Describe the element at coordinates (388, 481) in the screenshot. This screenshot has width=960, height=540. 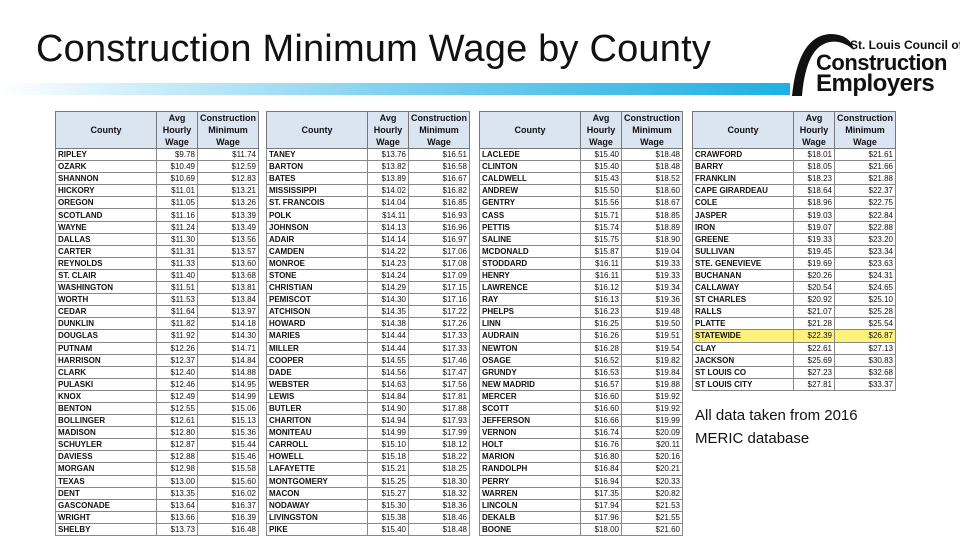
I see `avg-wage-cell: $15.25` at that location.